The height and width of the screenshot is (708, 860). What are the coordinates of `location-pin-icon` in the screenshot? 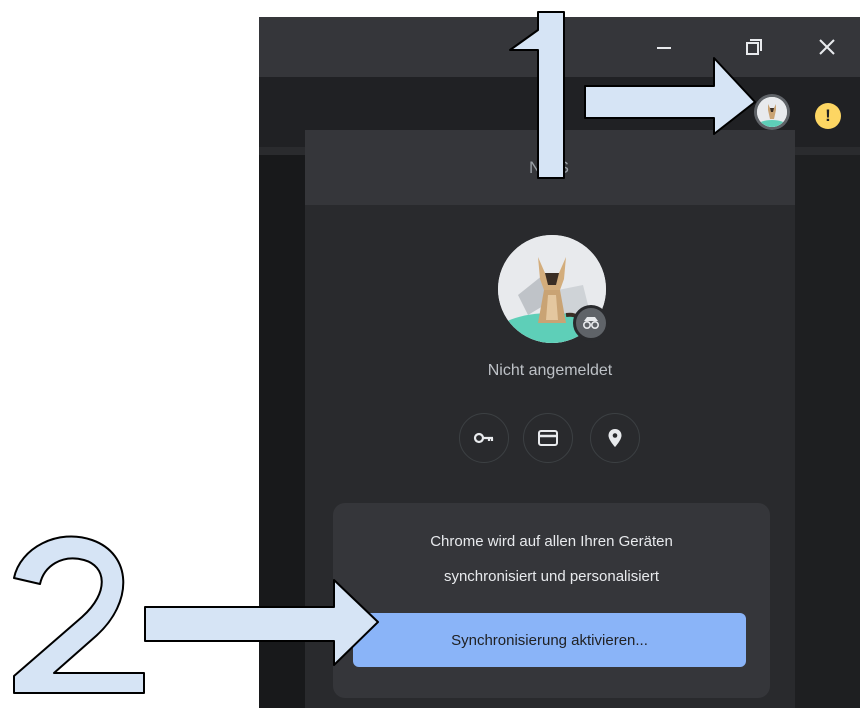 It's located at (615, 438).